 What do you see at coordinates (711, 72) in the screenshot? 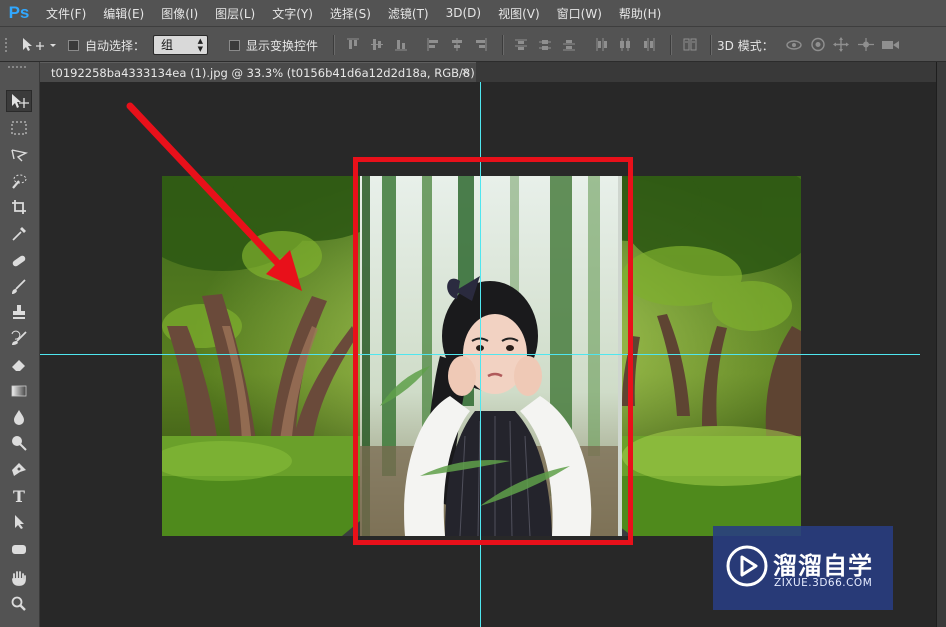
I see `tab-strip` at bounding box center [711, 72].